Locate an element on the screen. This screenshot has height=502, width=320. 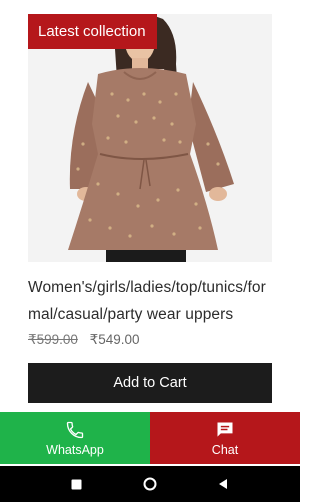
square-icon is located at coordinates (76, 484).